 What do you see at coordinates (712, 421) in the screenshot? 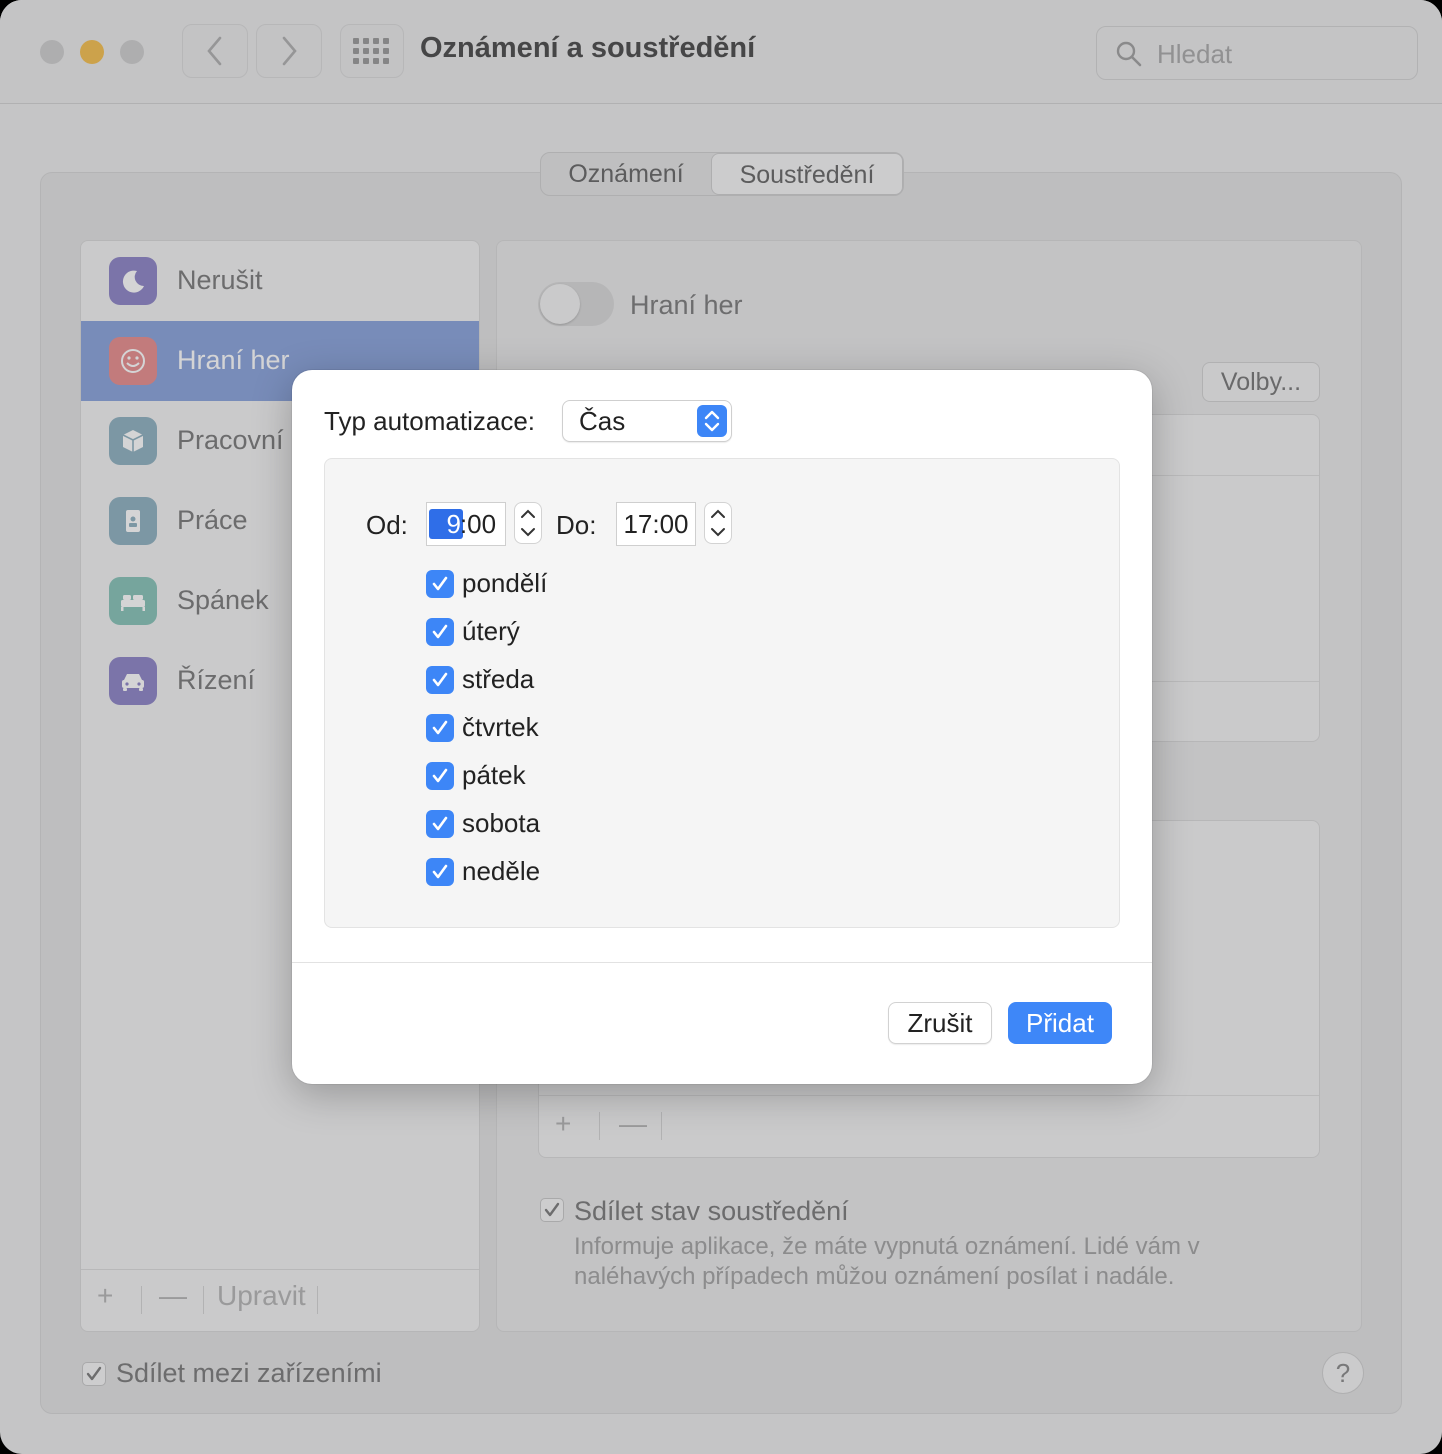
I see `up-down-arrows-icon` at bounding box center [712, 421].